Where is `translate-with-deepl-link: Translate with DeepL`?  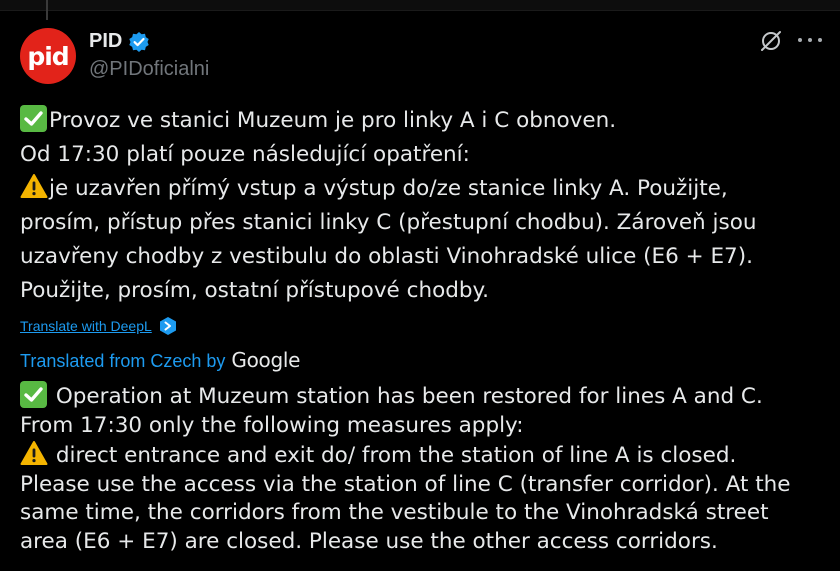
translate-with-deepl-link: Translate with DeepL is located at coordinates (86, 326).